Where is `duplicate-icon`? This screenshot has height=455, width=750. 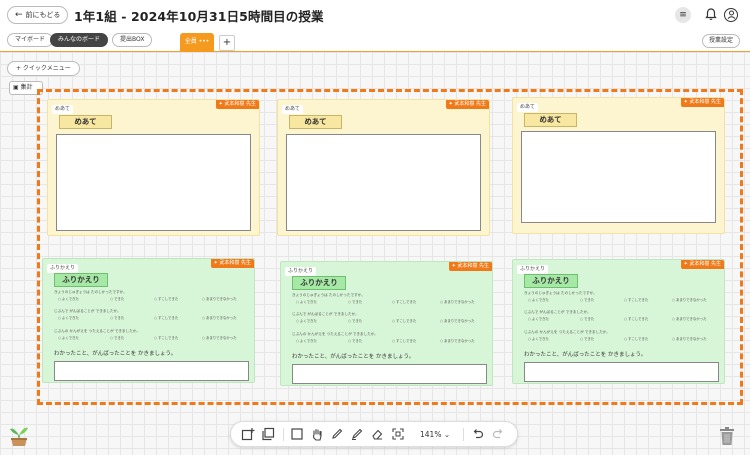 duplicate-icon is located at coordinates (268, 434).